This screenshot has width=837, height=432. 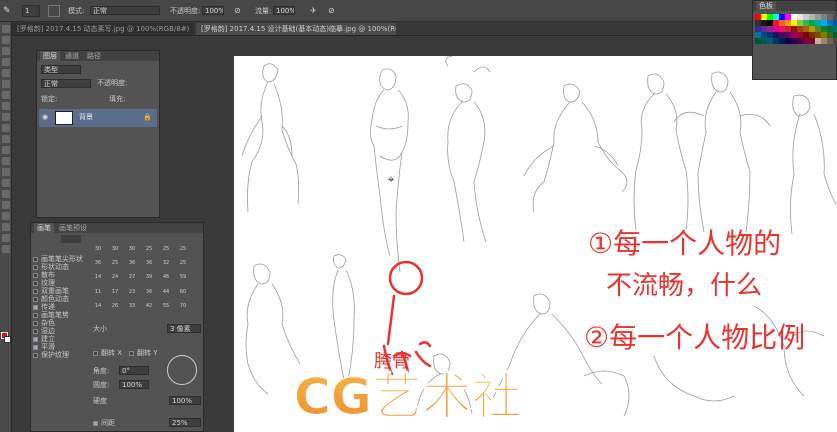 What do you see at coordinates (61, 355) in the screenshot?
I see `brush-setting-item: 保护纹理` at bounding box center [61, 355].